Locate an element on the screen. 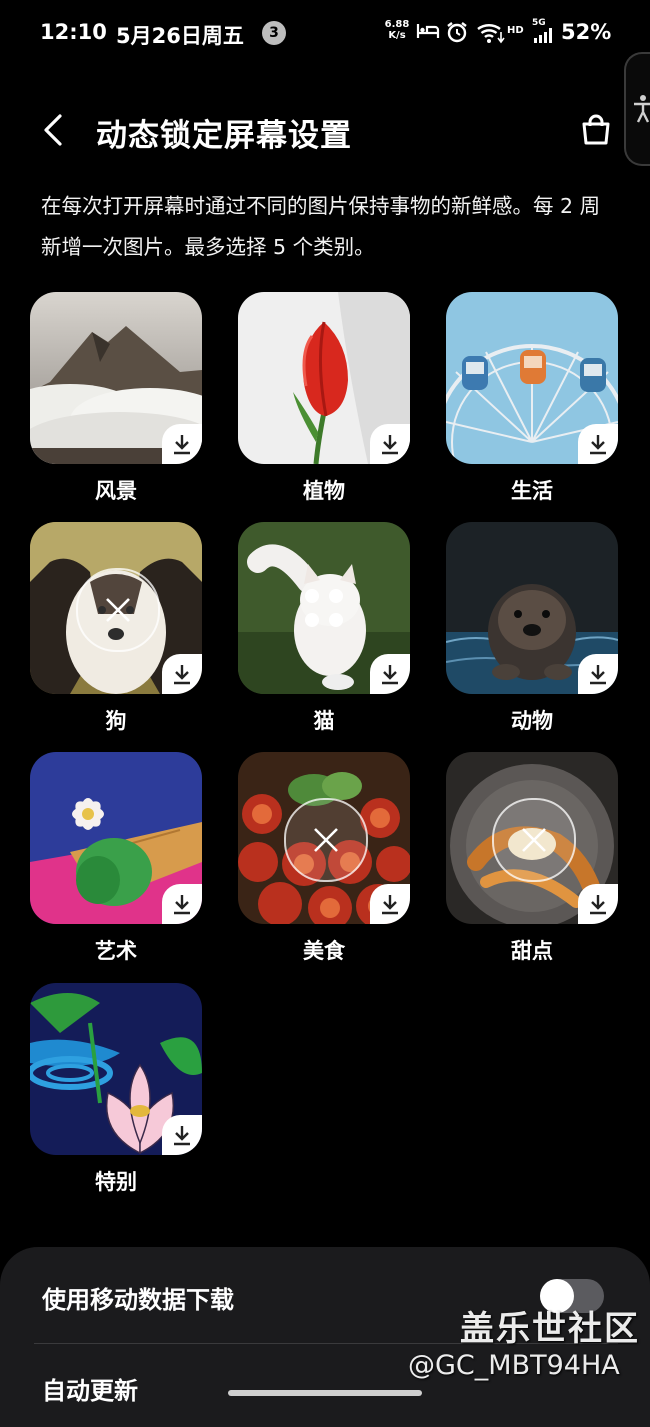  category-label: 风景 is located at coordinates (116, 491).